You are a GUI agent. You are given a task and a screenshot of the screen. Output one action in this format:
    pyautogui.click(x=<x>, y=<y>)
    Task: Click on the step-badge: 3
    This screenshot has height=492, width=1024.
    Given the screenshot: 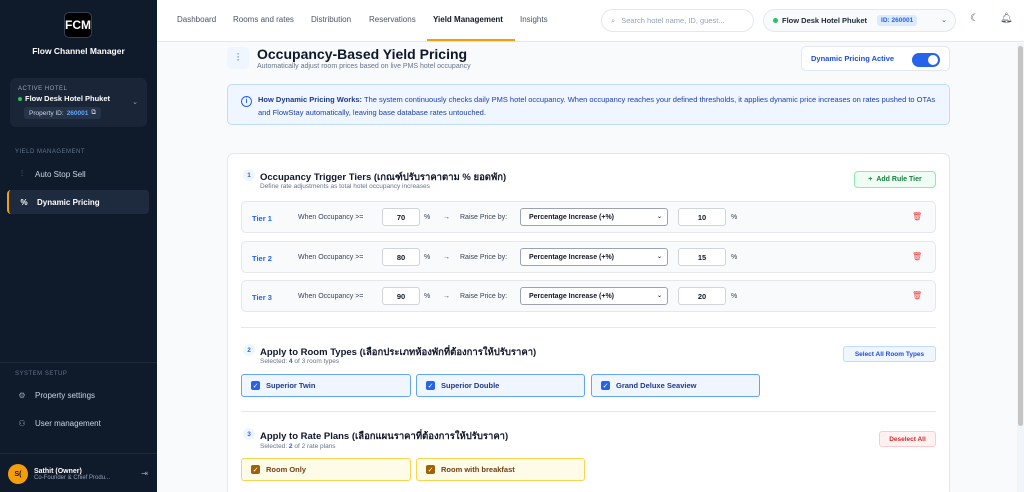 What is the action you would take?
    pyautogui.click(x=249, y=434)
    